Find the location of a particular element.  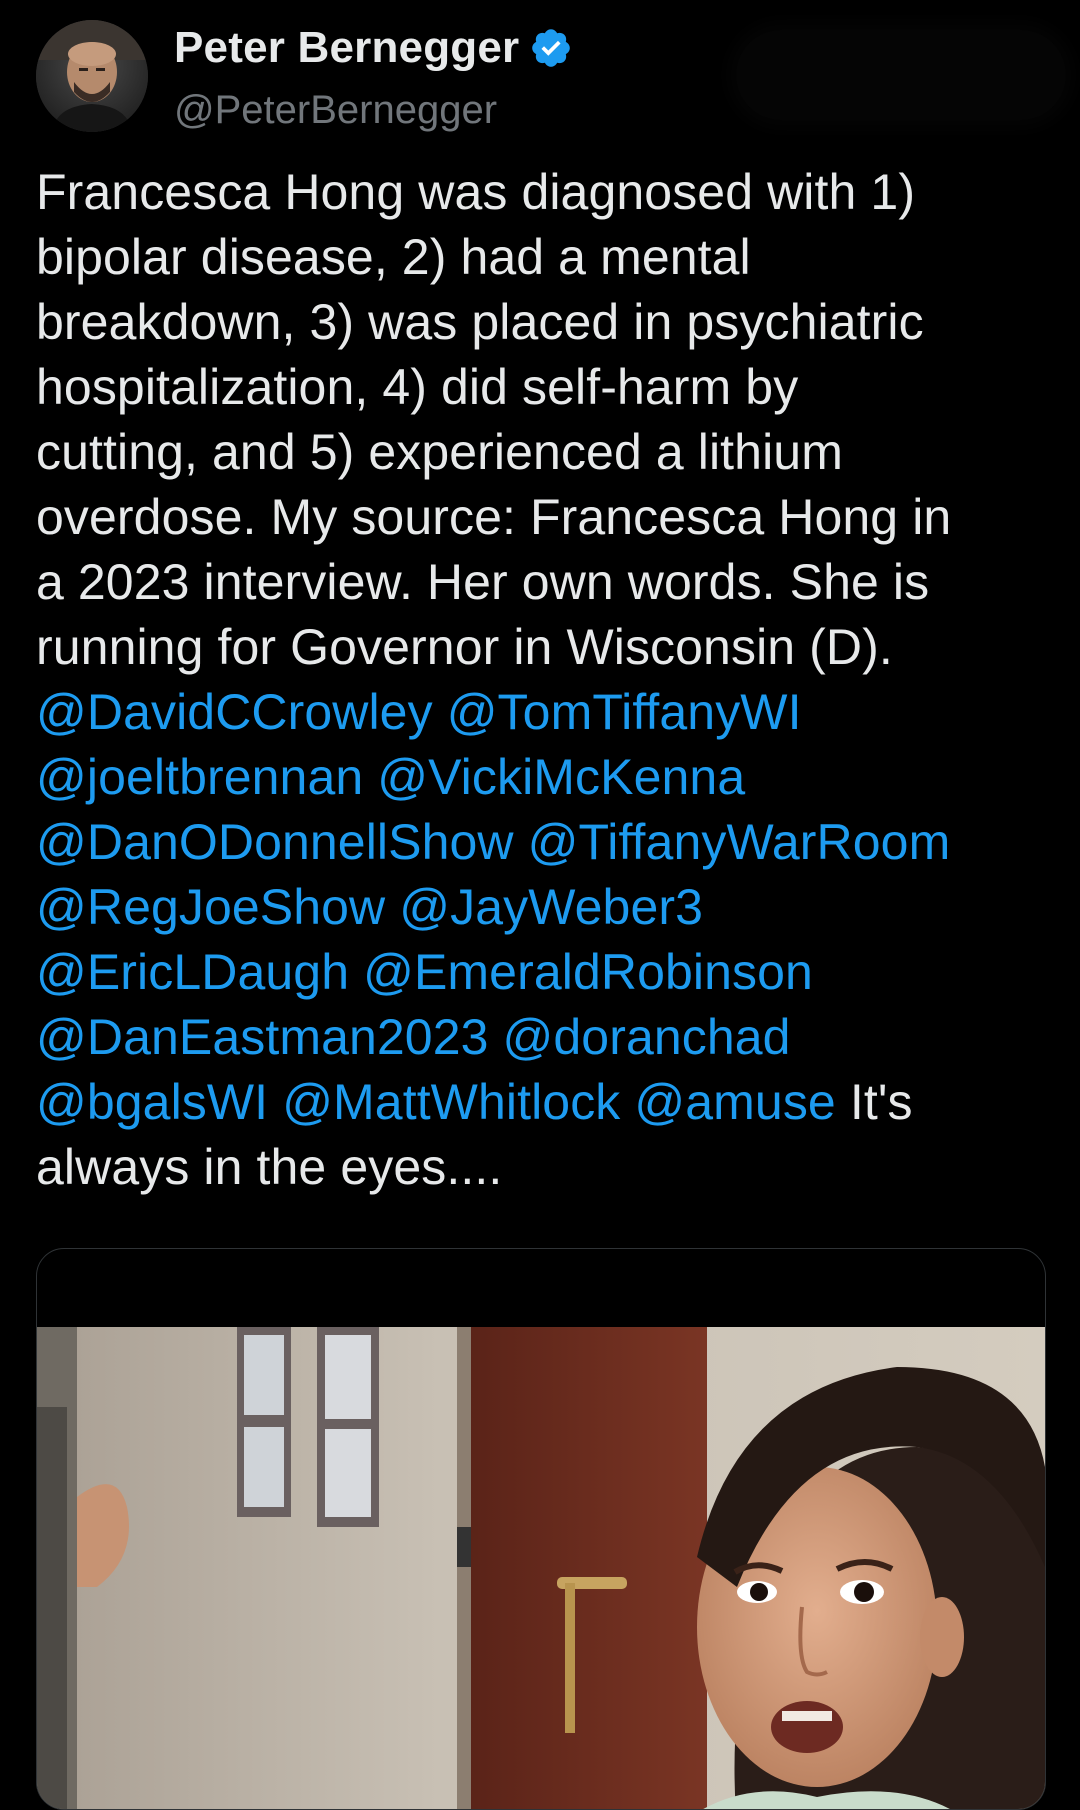

tweet-text-line: overdose. My source: Francesca Hong in is located at coordinates (546, 517).